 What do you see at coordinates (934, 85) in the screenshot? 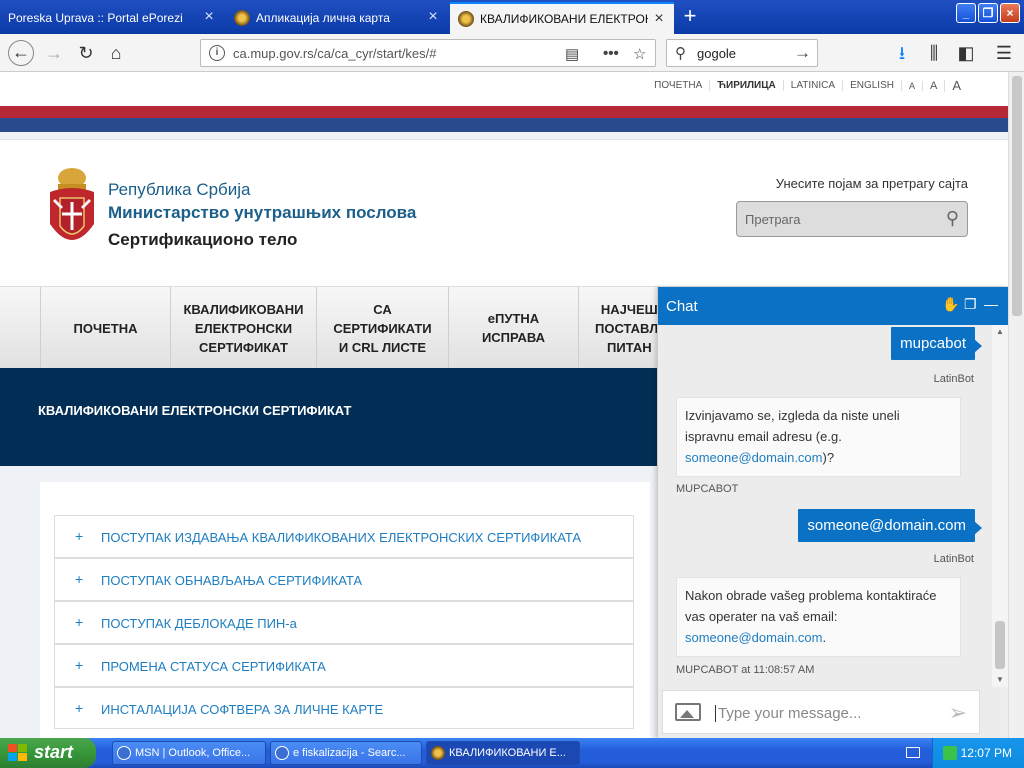
I see `font-size-medium: A` at bounding box center [934, 85].